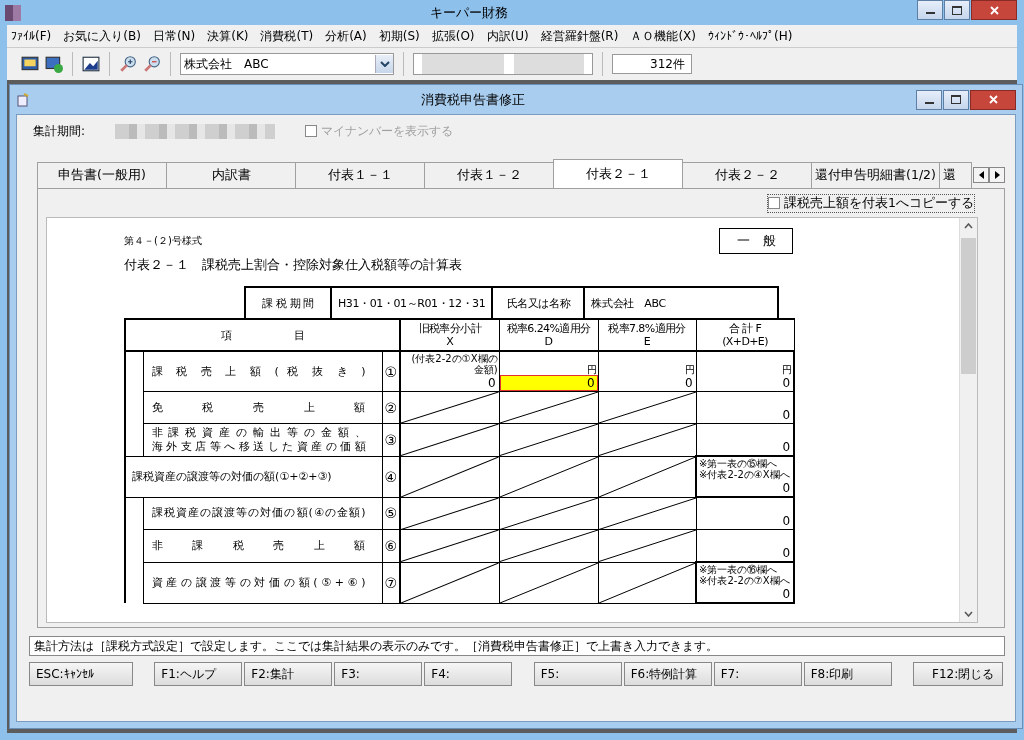 The height and width of the screenshot is (740, 1024). Describe the element at coordinates (756, 241) in the screenshot. I see `category-label: 一 般` at that location.